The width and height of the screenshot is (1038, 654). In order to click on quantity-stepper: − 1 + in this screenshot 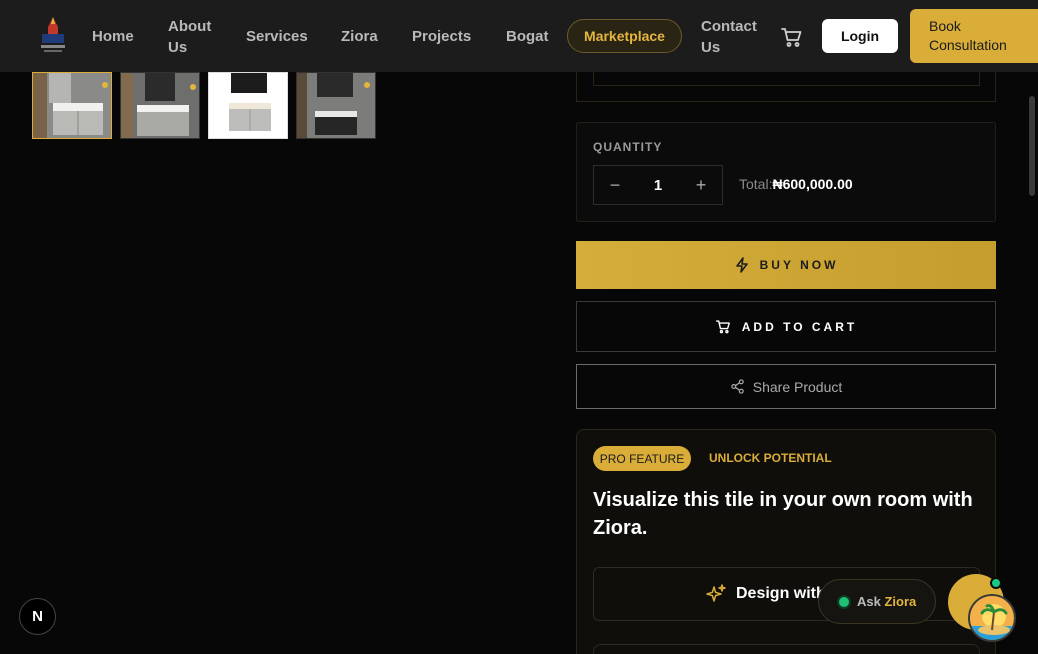, I will do `click(658, 185)`.